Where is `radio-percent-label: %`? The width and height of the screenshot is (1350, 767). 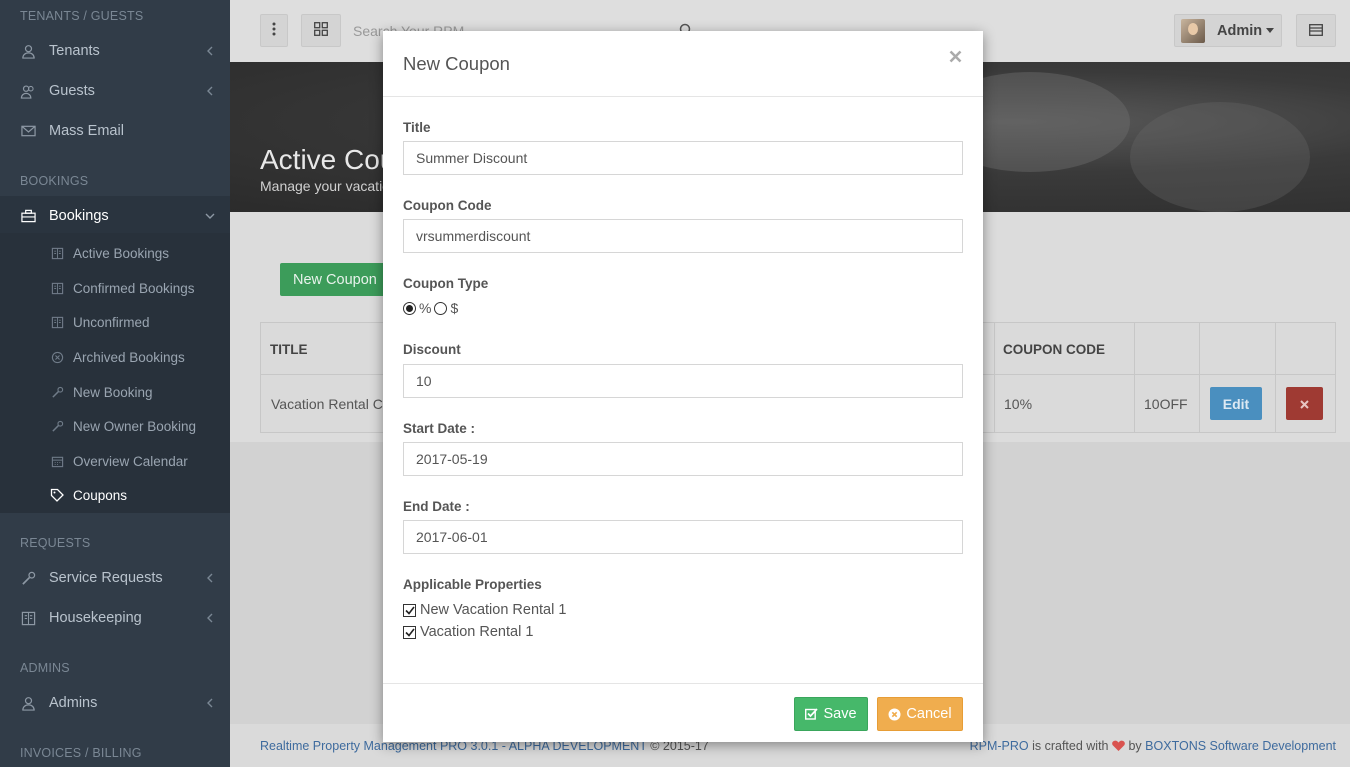
radio-percent-label: % is located at coordinates (425, 308).